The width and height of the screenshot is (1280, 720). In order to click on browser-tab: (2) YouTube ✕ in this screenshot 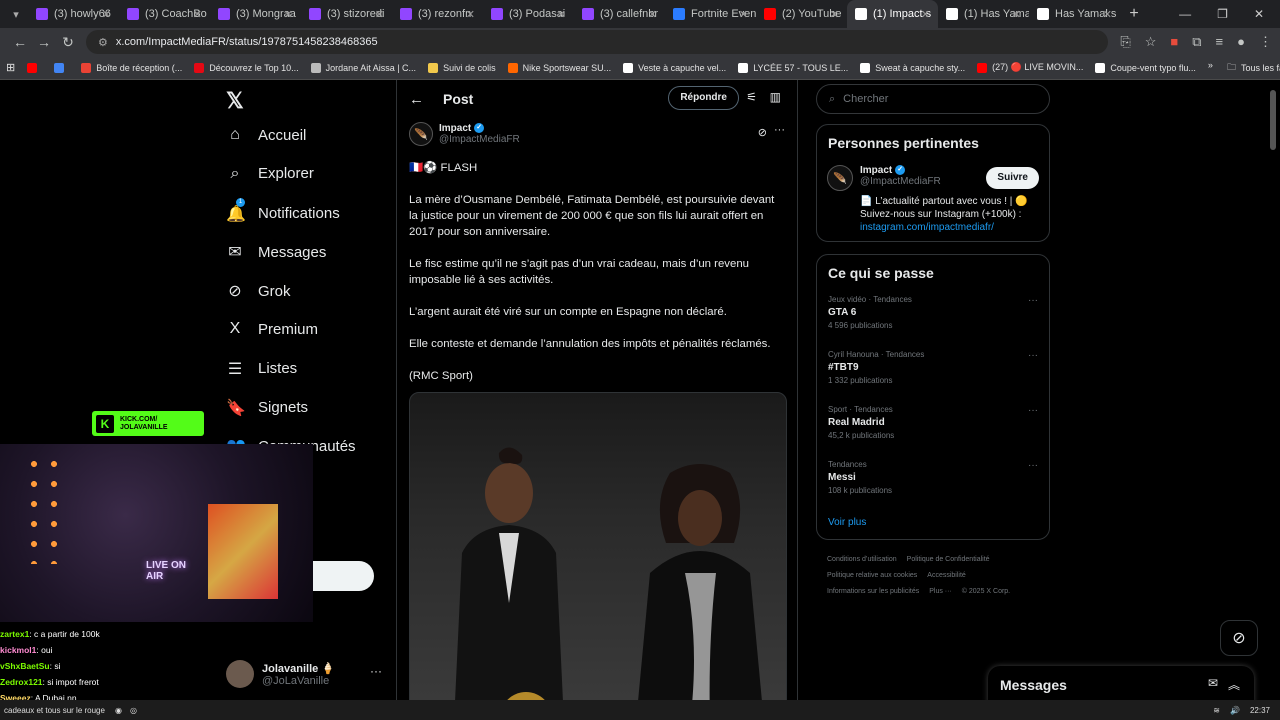, I will do `click(801, 14)`.